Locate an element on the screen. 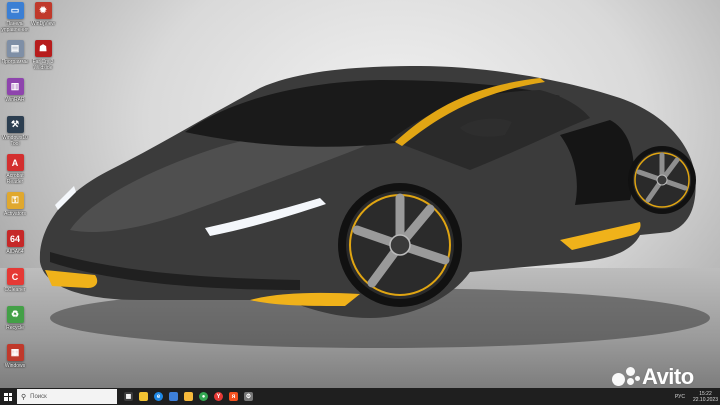 This screenshot has height=405, width=720. taskbar-explorer is located at coordinates (143, 396).